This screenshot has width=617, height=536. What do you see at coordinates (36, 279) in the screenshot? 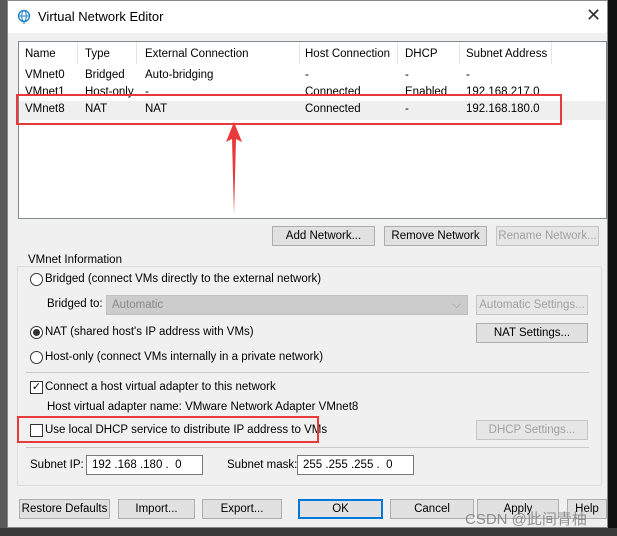
I see `bridged-radio` at bounding box center [36, 279].